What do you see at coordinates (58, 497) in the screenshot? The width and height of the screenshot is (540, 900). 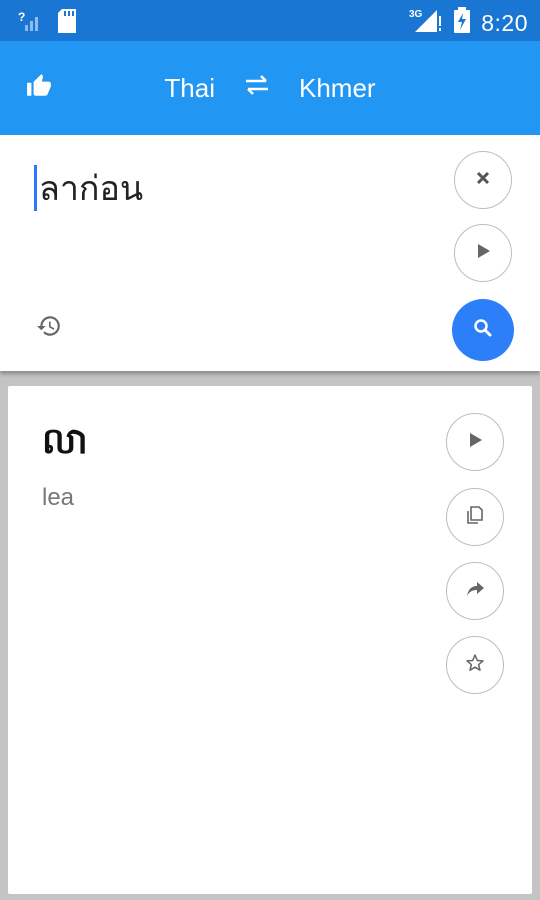 I see `transliteration-text: lea` at bounding box center [58, 497].